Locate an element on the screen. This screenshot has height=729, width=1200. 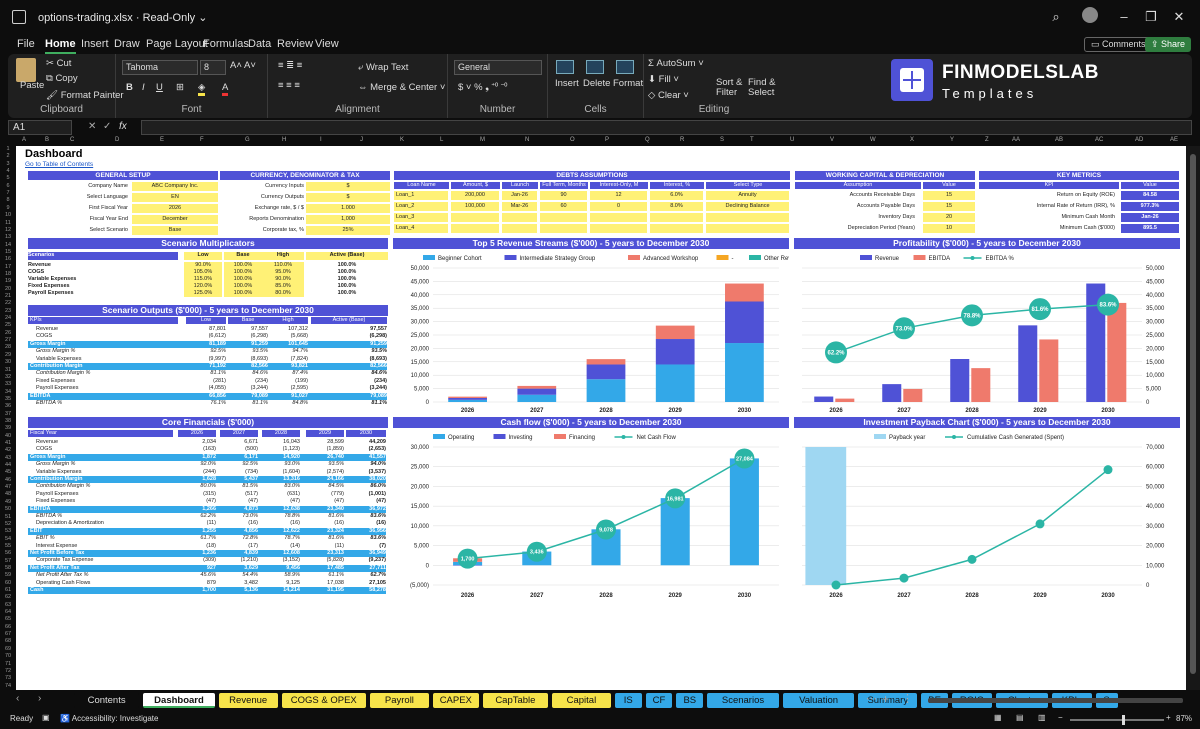
find-select-button: Find & Select is located at coordinates (763, 88).